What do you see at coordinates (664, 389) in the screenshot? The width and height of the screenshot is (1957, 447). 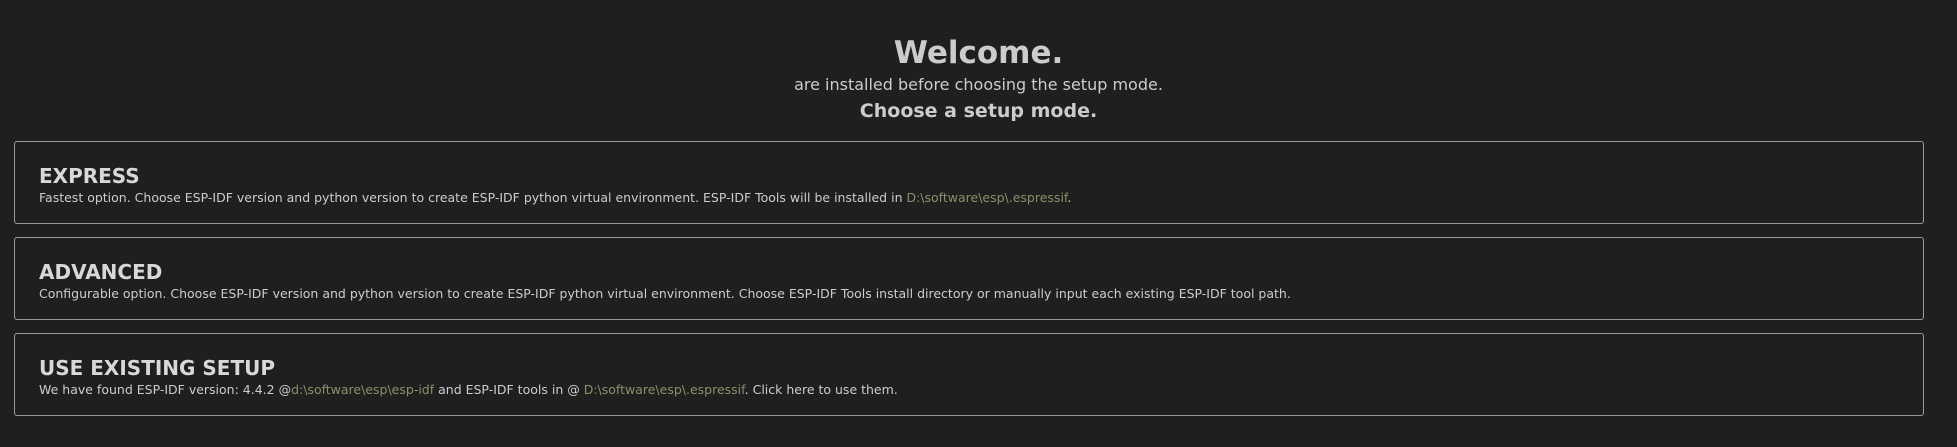 I see `existing-tools-path: D:\software\esp\.espressif` at bounding box center [664, 389].